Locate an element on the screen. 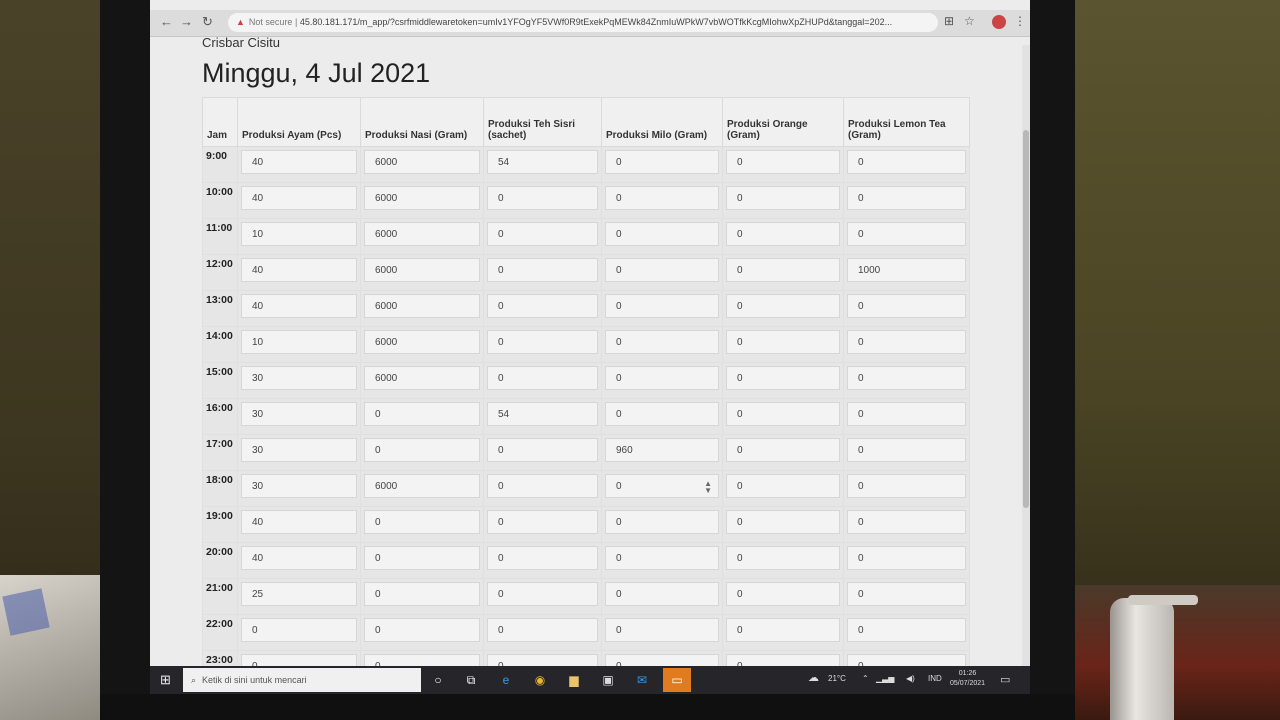 The height and width of the screenshot is (720, 1280). store-icon: ▣ is located at coordinates (608, 680).